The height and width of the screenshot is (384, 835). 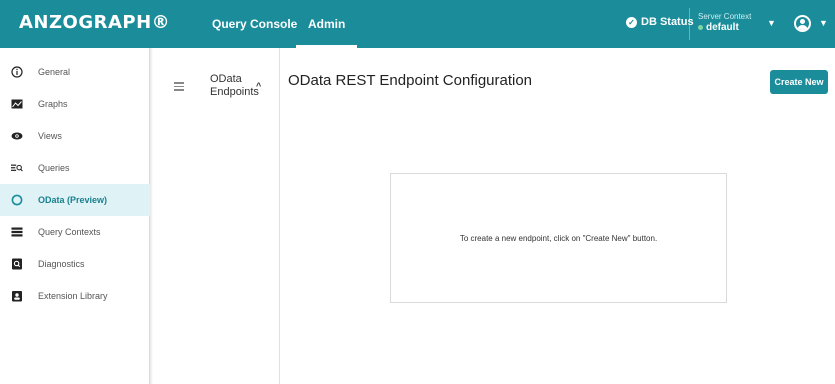 What do you see at coordinates (75, 168) in the screenshot?
I see `sidebar-item-queries: Queries` at bounding box center [75, 168].